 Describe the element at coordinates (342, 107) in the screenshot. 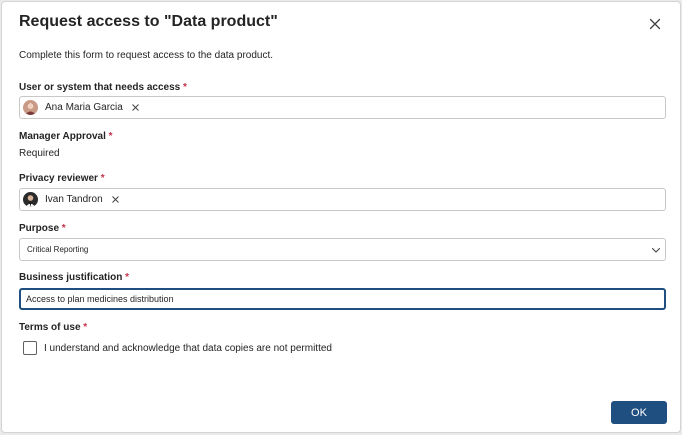

I see `user-picker-field: Ana Maria Garcia` at that location.